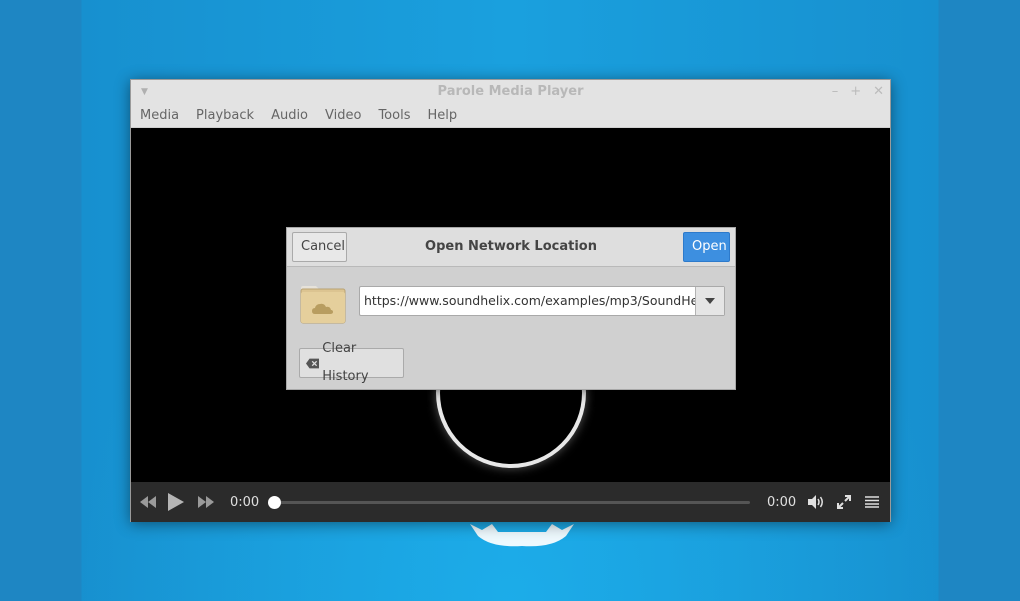 The height and width of the screenshot is (601, 1020). What do you see at coordinates (323, 305) in the screenshot?
I see `network-folder-icon` at bounding box center [323, 305].